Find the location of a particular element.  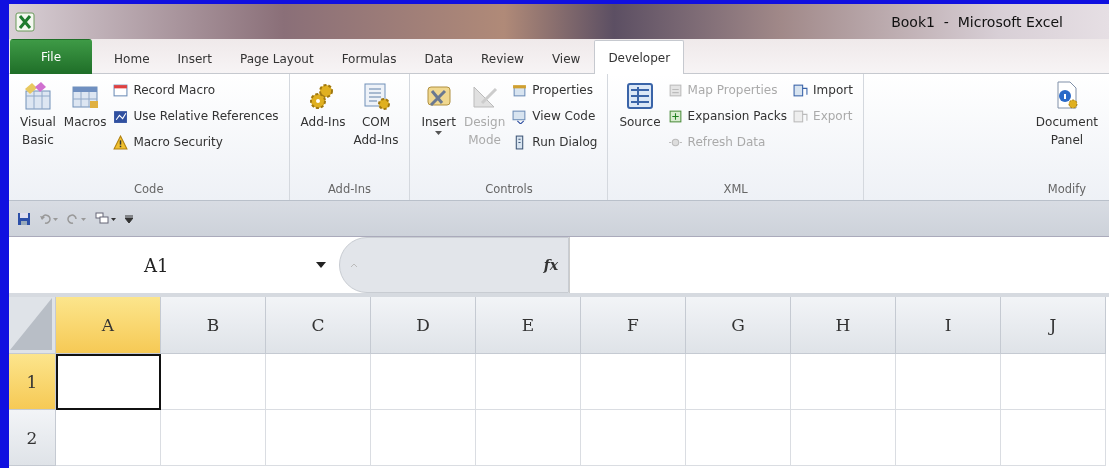

warning-icon is located at coordinates (121, 142).